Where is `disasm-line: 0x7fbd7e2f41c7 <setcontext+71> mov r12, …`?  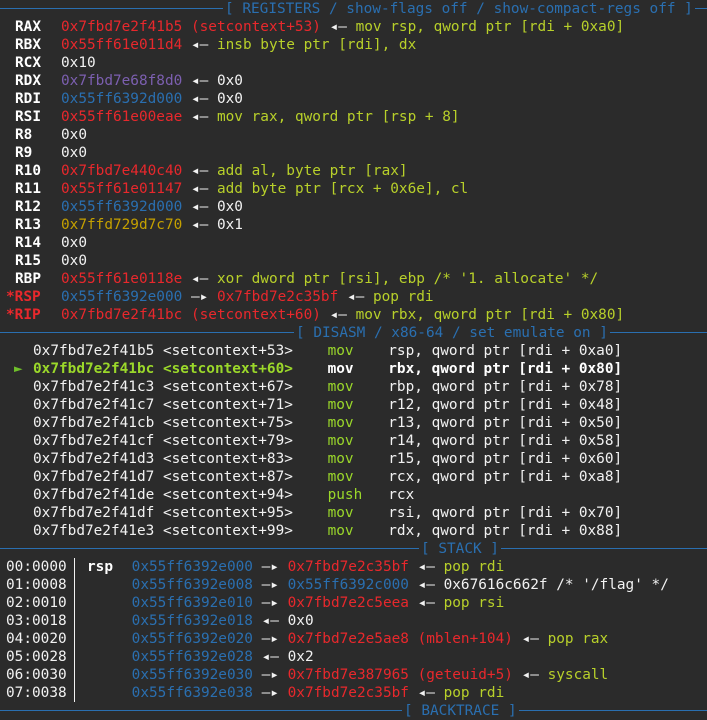
disasm-line: 0x7fbd7e2f41c7 <setcontext+71> mov r12, … is located at coordinates (353, 405).